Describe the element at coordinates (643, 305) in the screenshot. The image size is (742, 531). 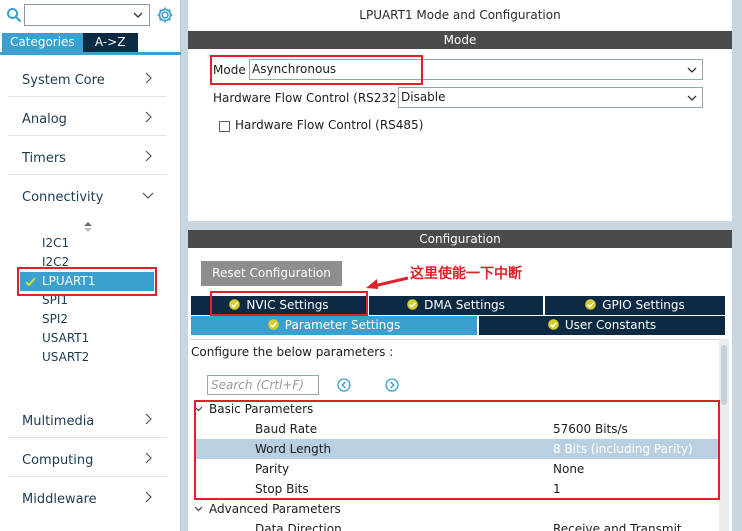
I see `tab-label: GPIO Settings` at that location.